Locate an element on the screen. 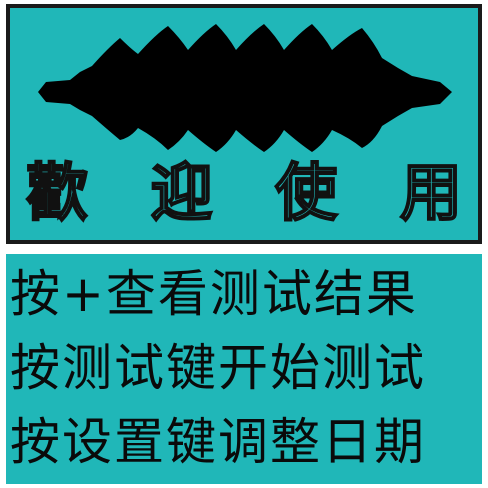 This screenshot has width=488, height=488. welcome-char-3: 使 is located at coordinates (306, 192).